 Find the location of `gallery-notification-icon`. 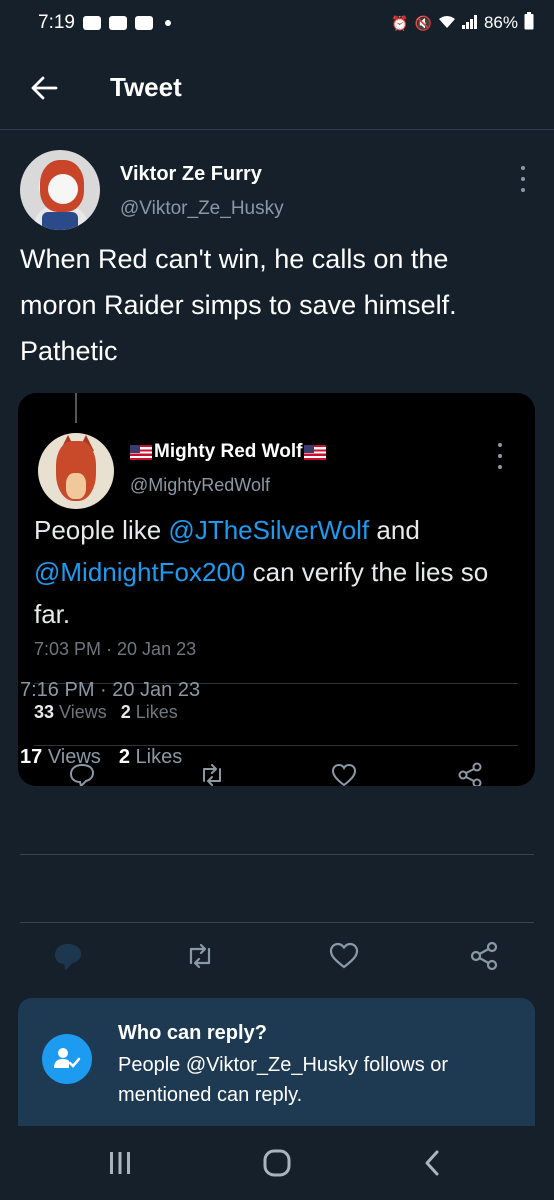

gallery-notification-icon is located at coordinates (91, 23).